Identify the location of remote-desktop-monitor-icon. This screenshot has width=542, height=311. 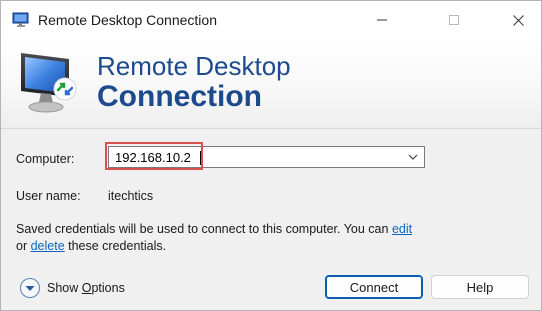
(49, 83).